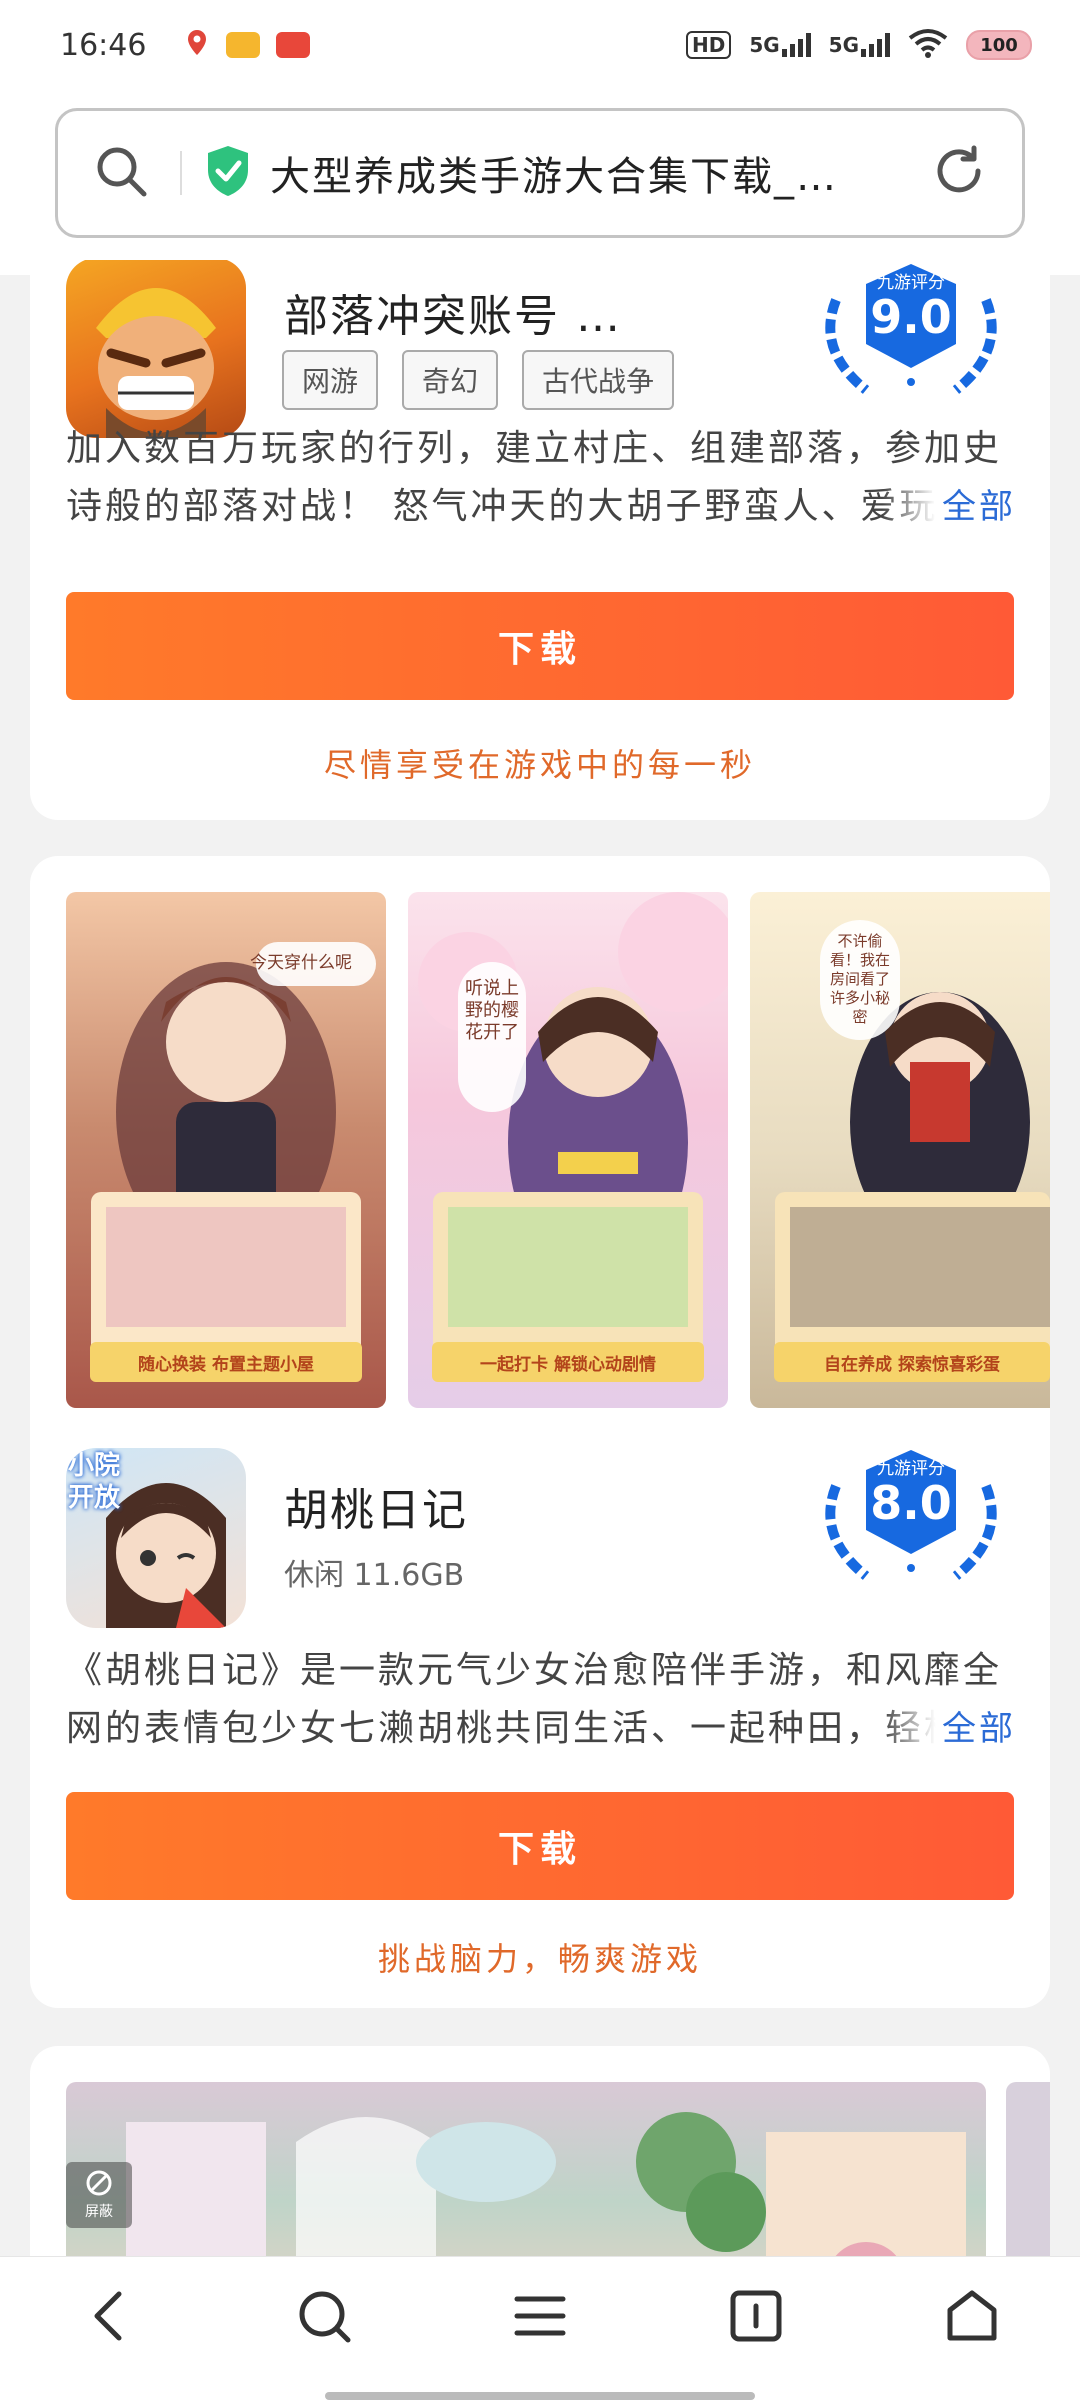 This screenshot has height=2404, width=1080. I want to click on home-icon, so click(972, 2318).